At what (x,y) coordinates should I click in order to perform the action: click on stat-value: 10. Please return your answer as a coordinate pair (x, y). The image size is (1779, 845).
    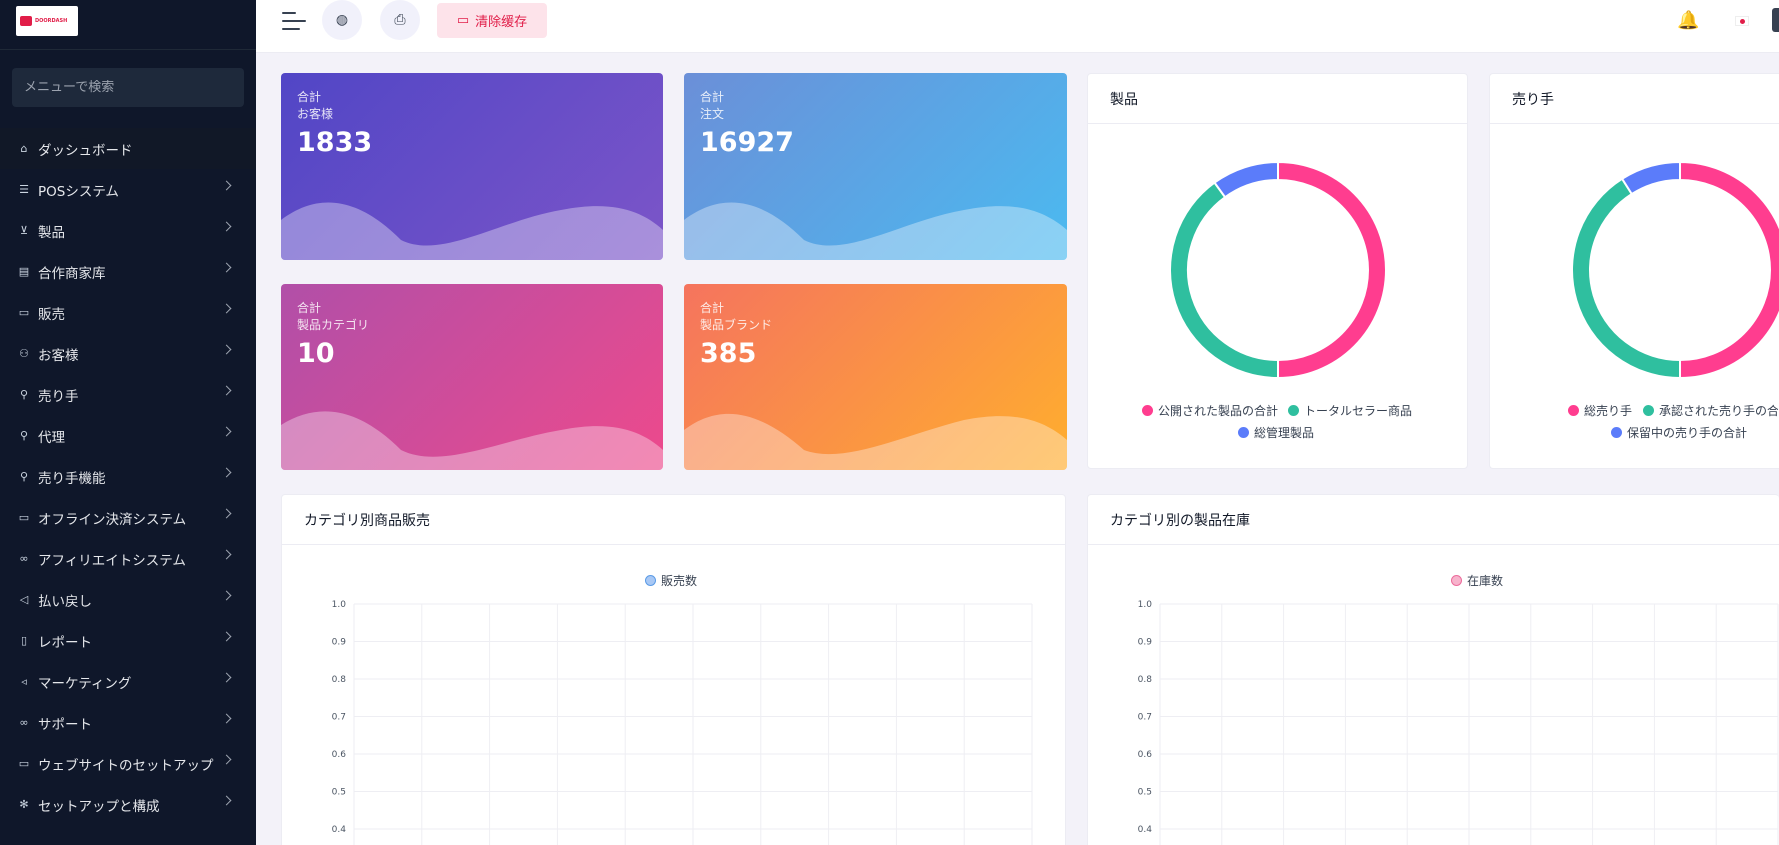
    Looking at the image, I should click on (316, 353).